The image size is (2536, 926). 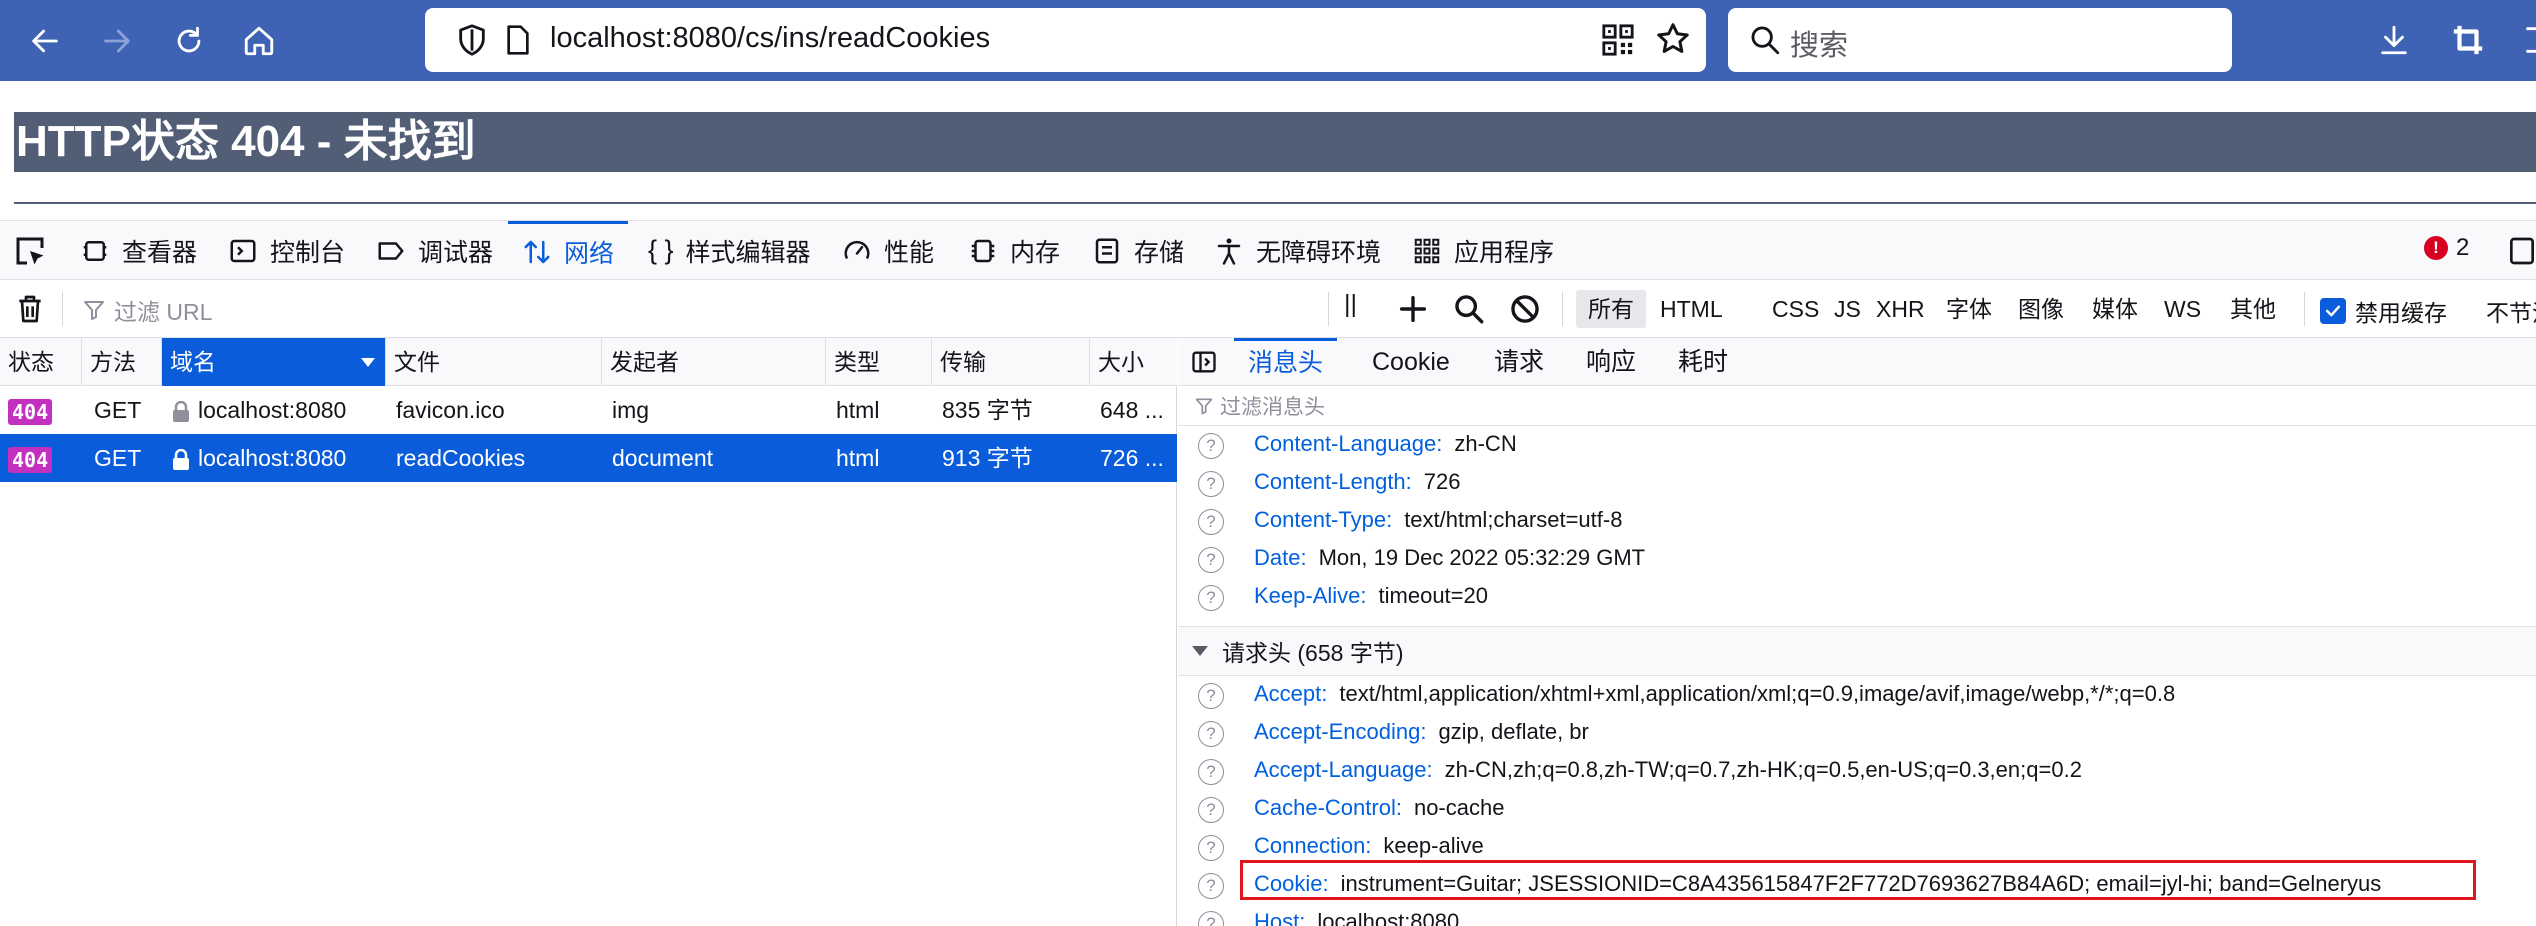 I want to click on request-headers-section-toggle: 请求头 (658 字节), so click(x=1857, y=651).